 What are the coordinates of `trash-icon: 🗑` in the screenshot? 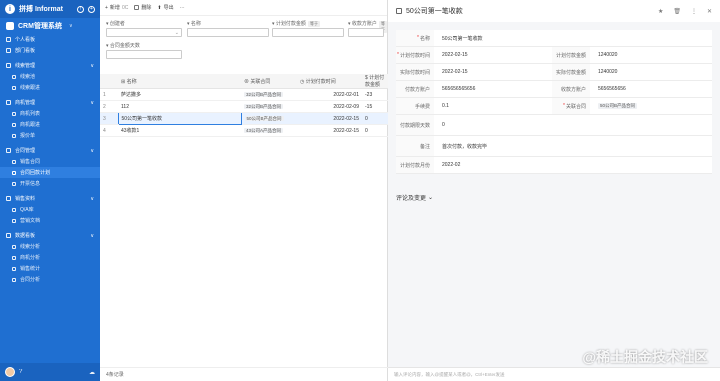 It's located at (677, 11).